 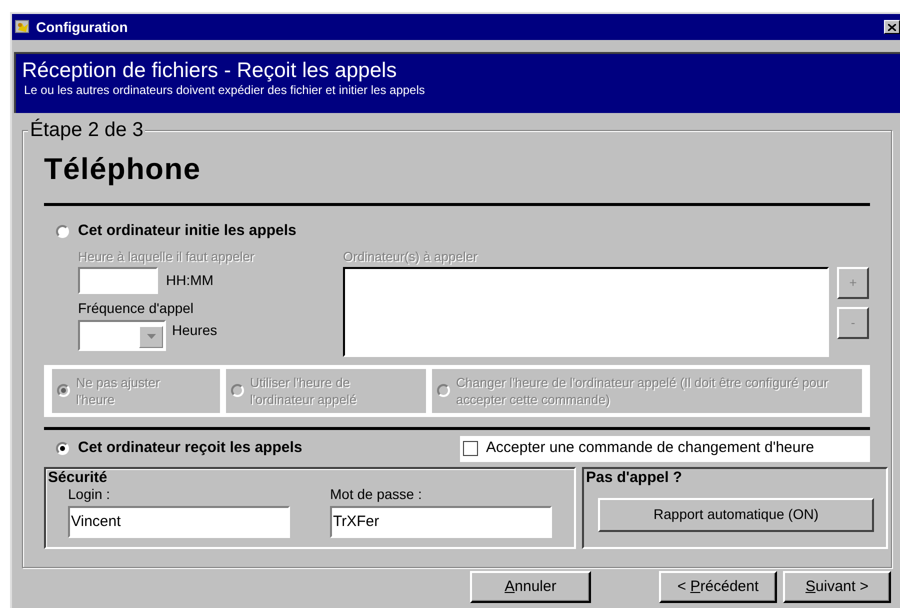 I want to click on section-title: Téléphone, so click(x=122, y=170).